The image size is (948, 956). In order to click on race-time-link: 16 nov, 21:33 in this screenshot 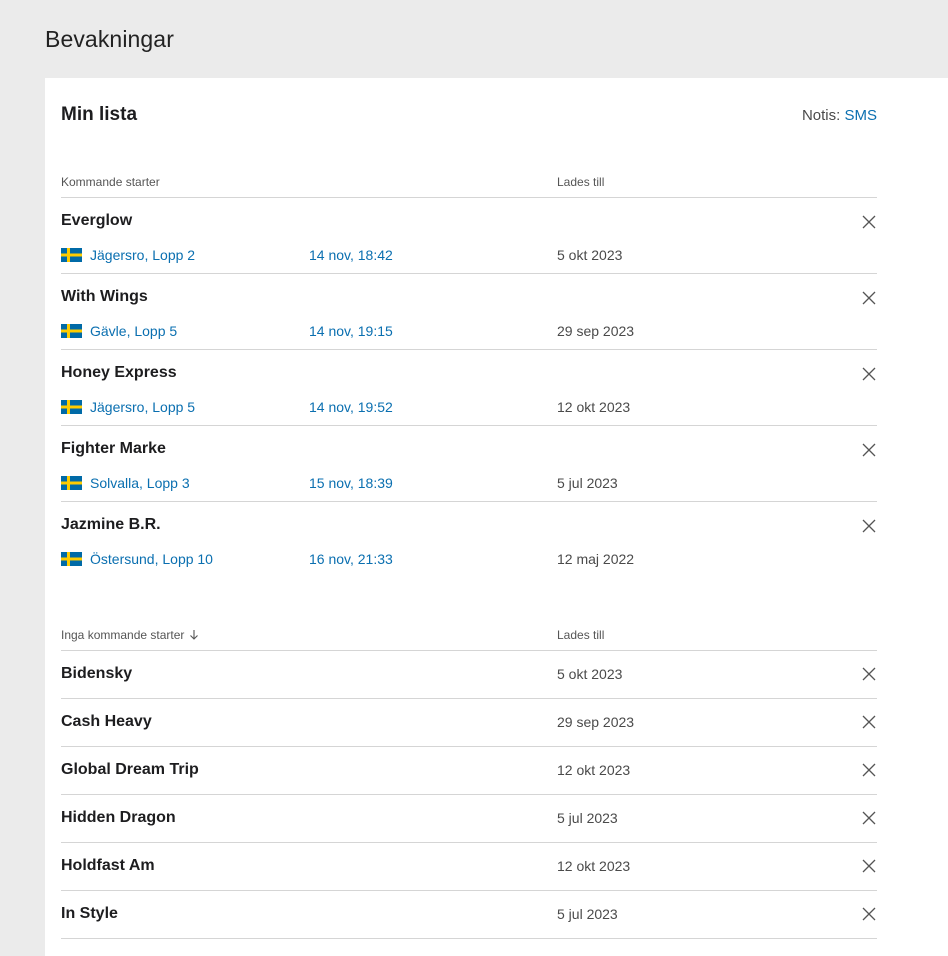, I will do `click(351, 559)`.